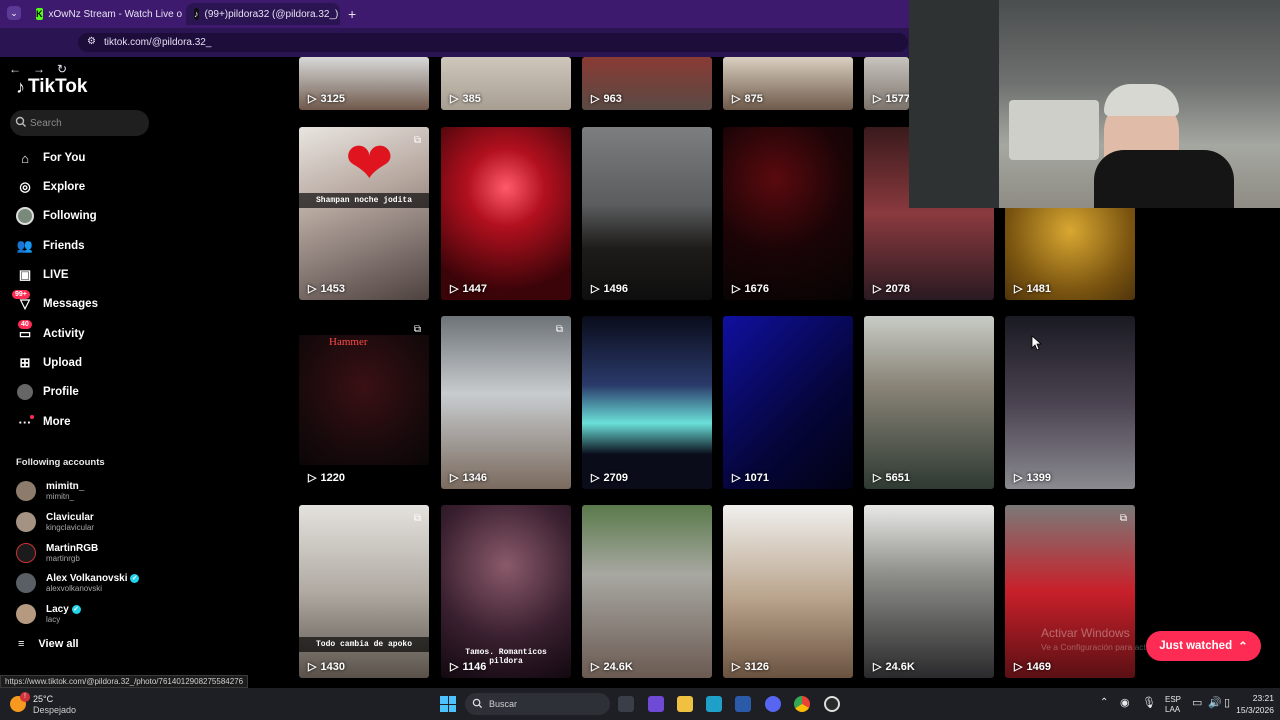 The width and height of the screenshot is (1280, 720). Describe the element at coordinates (1149, 702) in the screenshot. I see `microphone-icon: 🎙` at that location.